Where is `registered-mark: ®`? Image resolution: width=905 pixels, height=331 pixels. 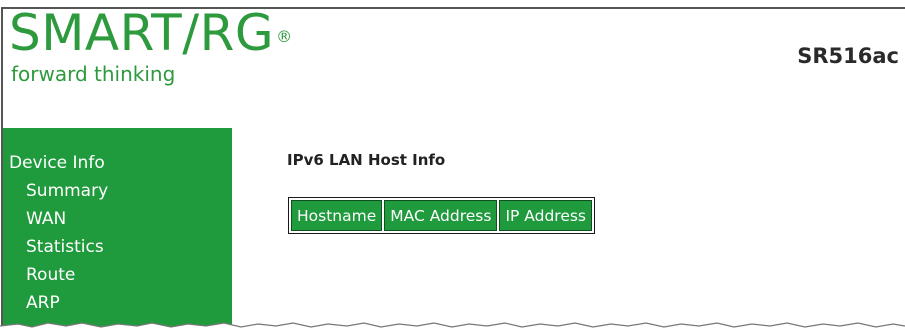 registered-mark: ® is located at coordinates (284, 36).